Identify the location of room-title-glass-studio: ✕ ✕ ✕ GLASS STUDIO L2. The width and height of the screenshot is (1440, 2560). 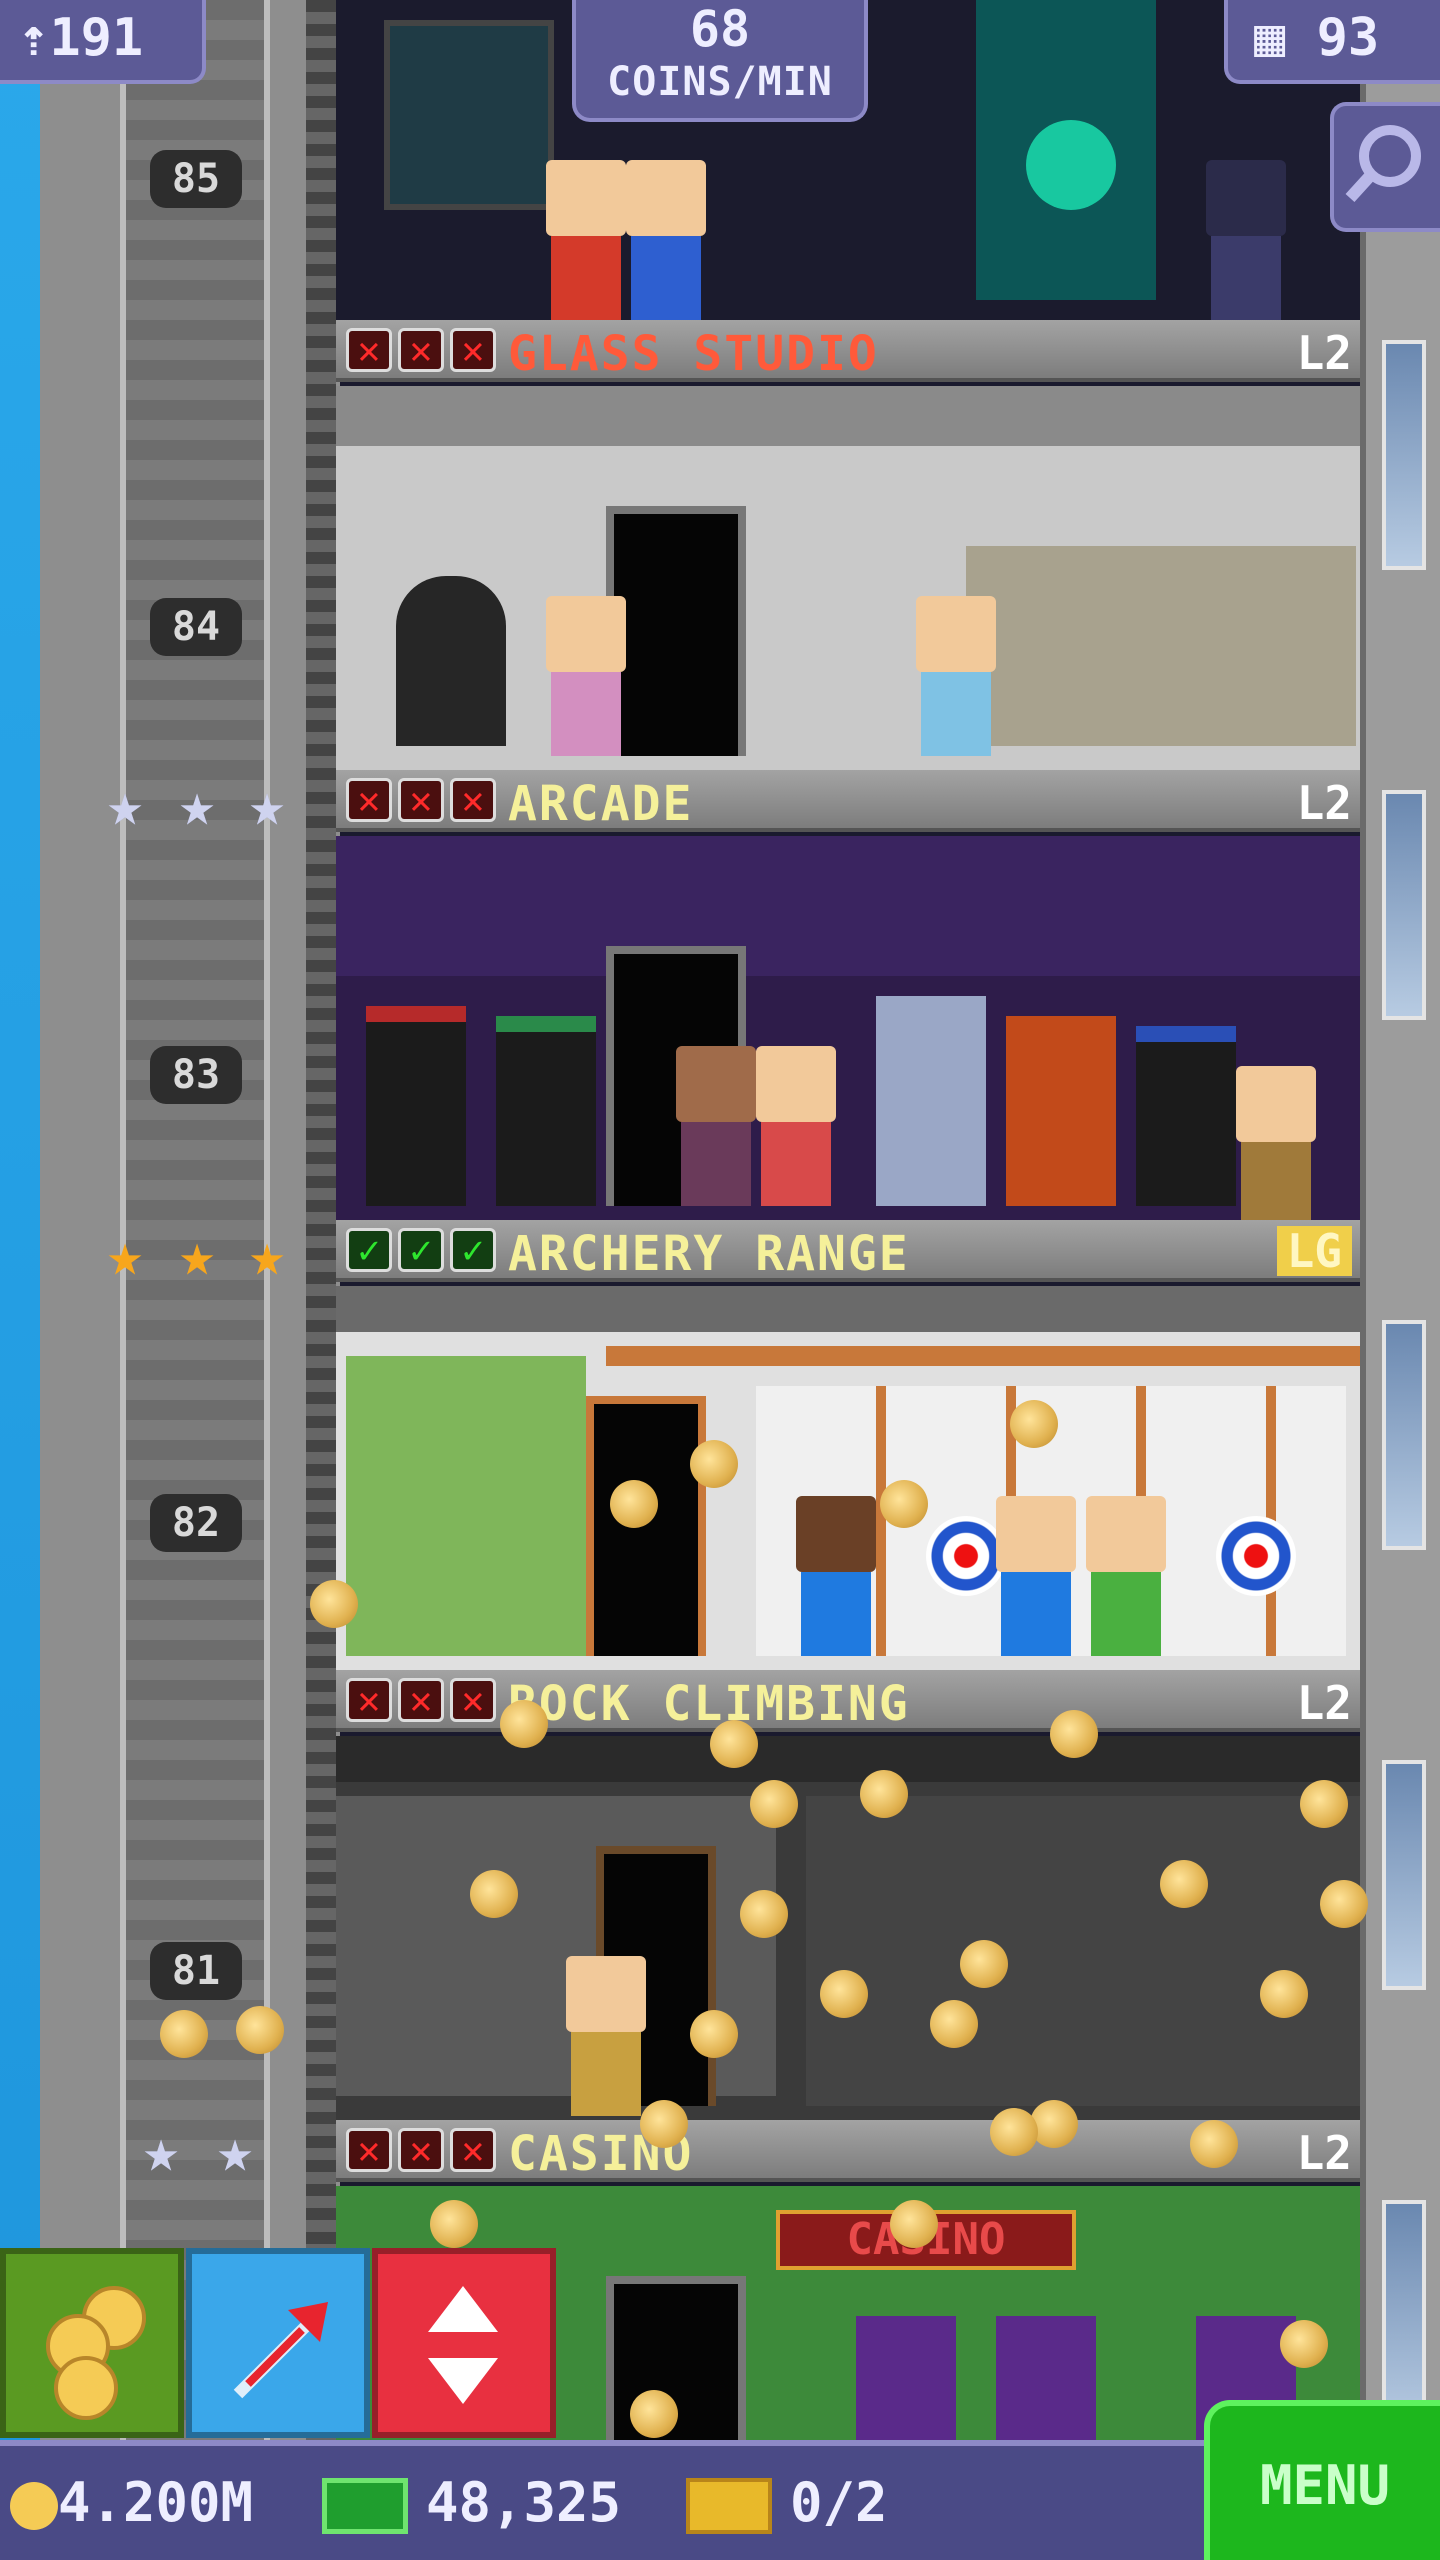
(848, 351).